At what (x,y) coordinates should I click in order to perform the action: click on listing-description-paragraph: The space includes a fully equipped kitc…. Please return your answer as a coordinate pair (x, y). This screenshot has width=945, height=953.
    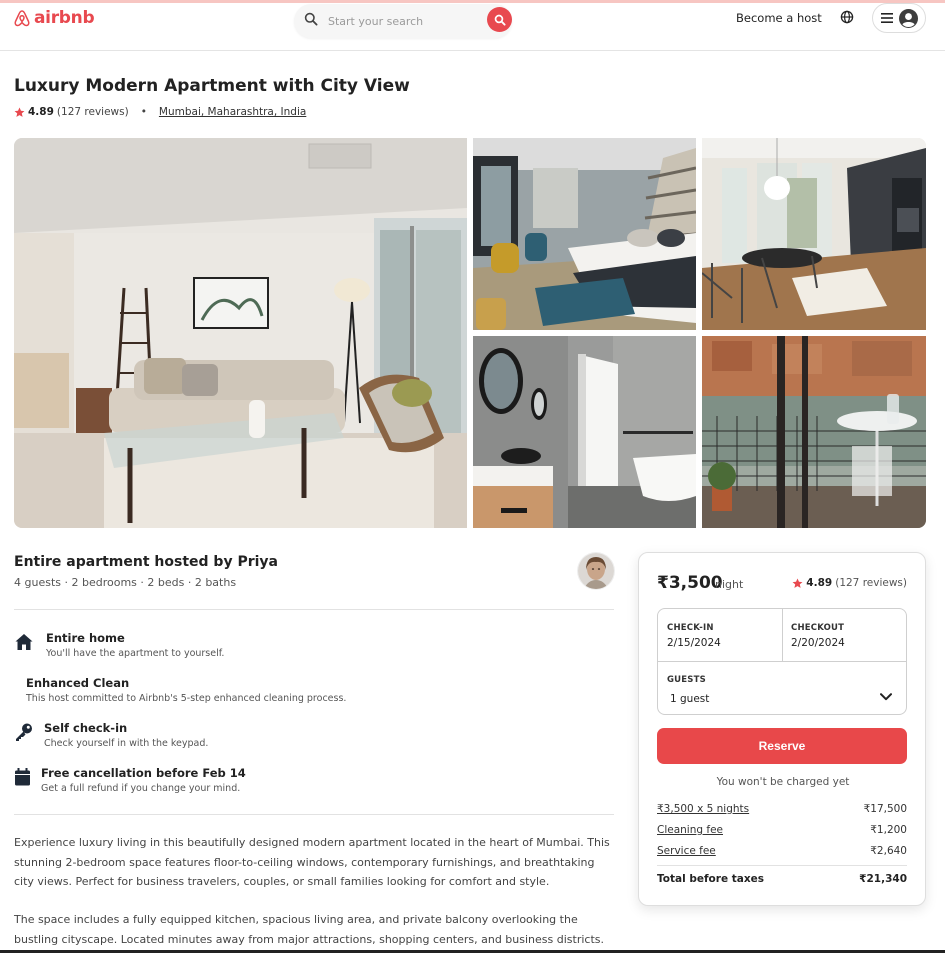
    Looking at the image, I should click on (309, 929).